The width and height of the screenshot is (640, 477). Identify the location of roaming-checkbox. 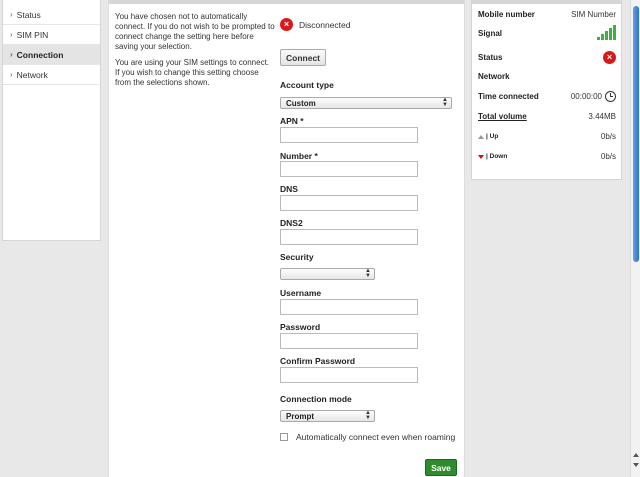
(284, 437).